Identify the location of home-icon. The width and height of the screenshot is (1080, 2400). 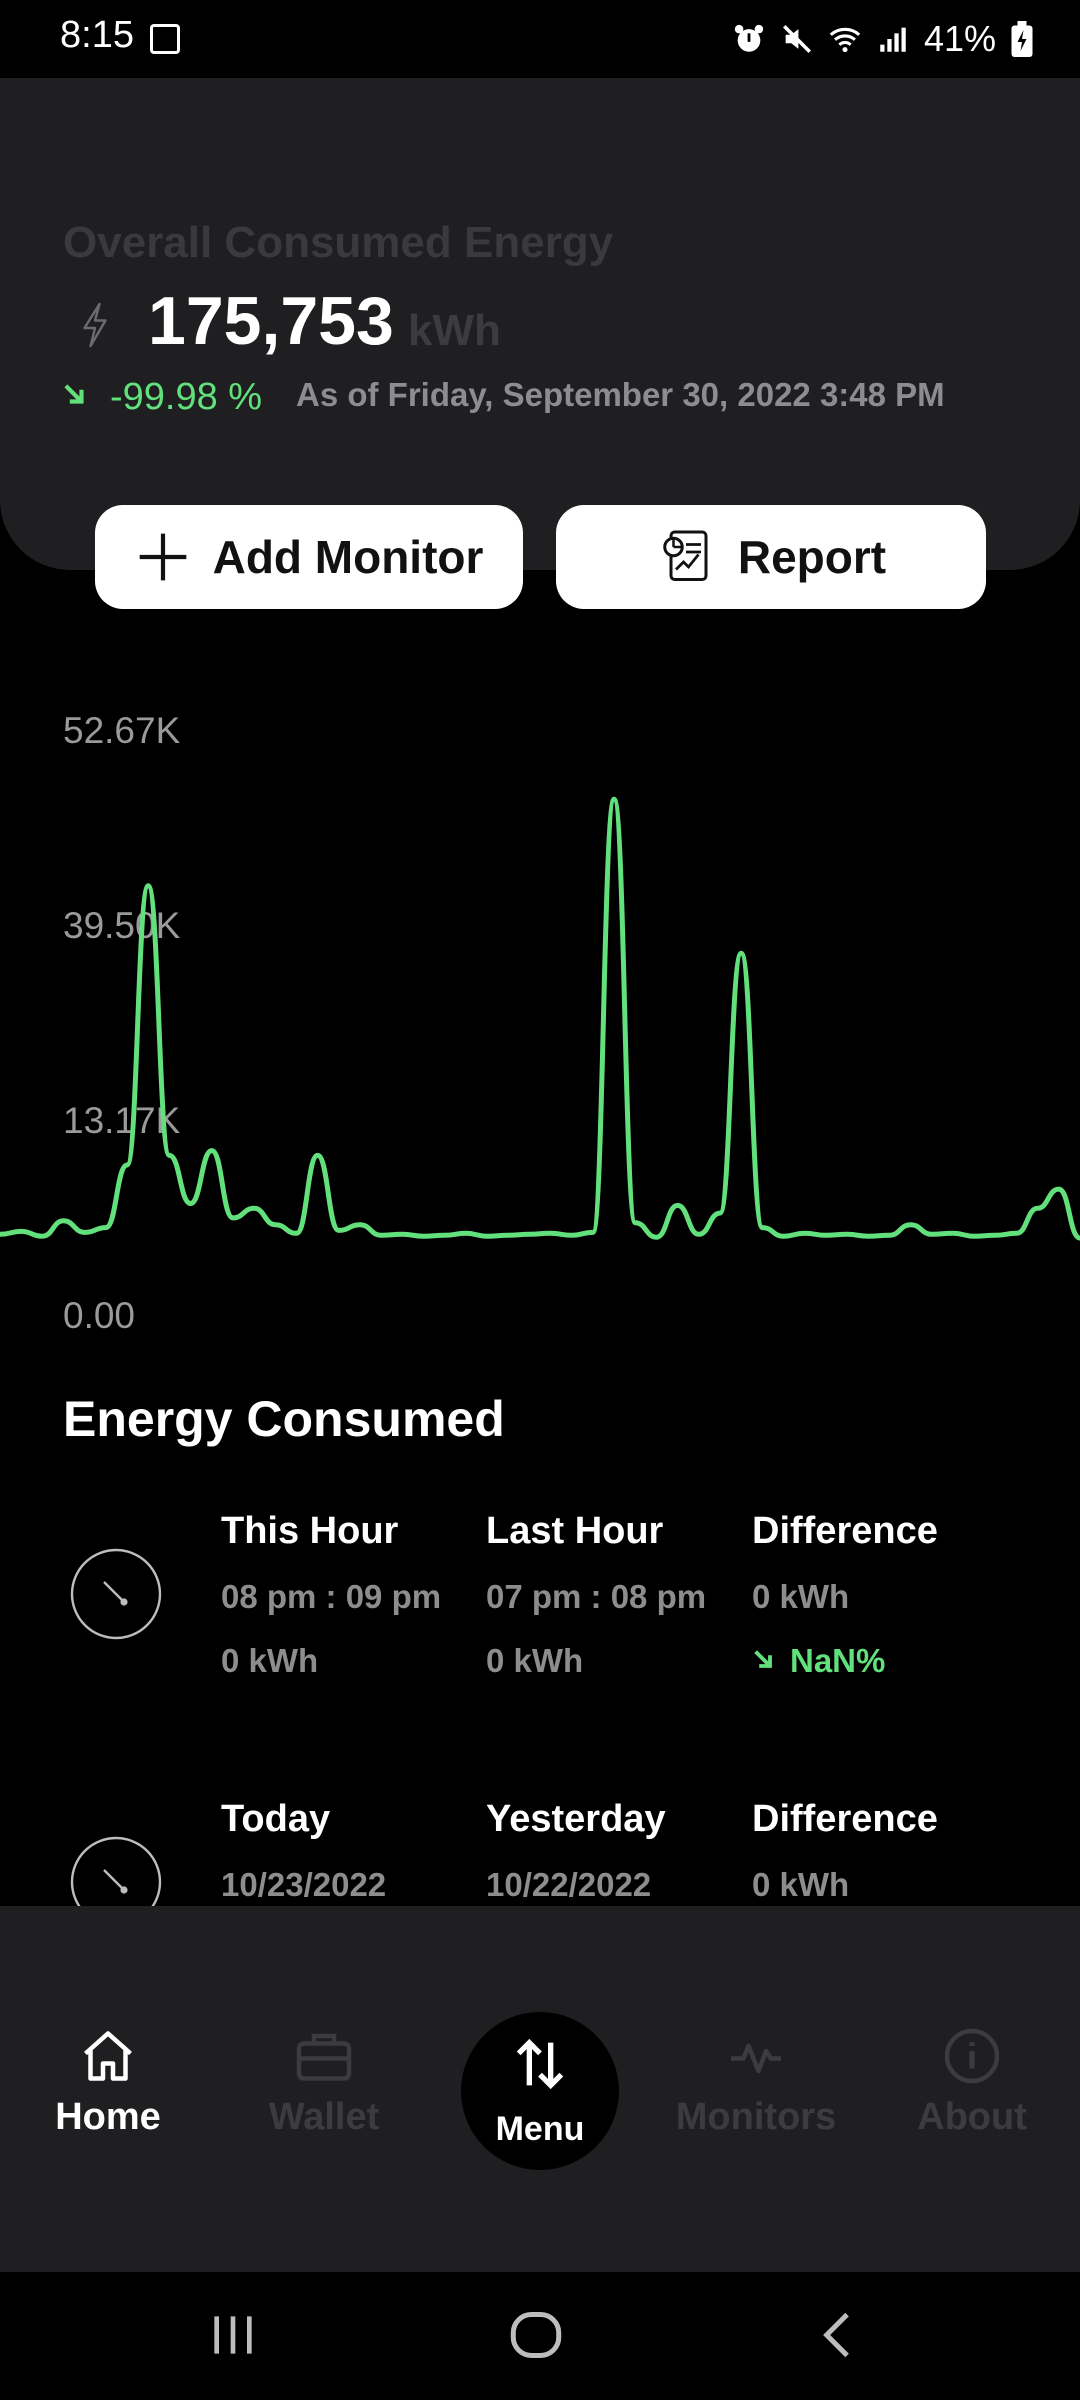
(108, 2056).